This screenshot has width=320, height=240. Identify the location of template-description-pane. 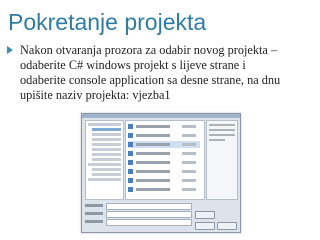
(222, 160).